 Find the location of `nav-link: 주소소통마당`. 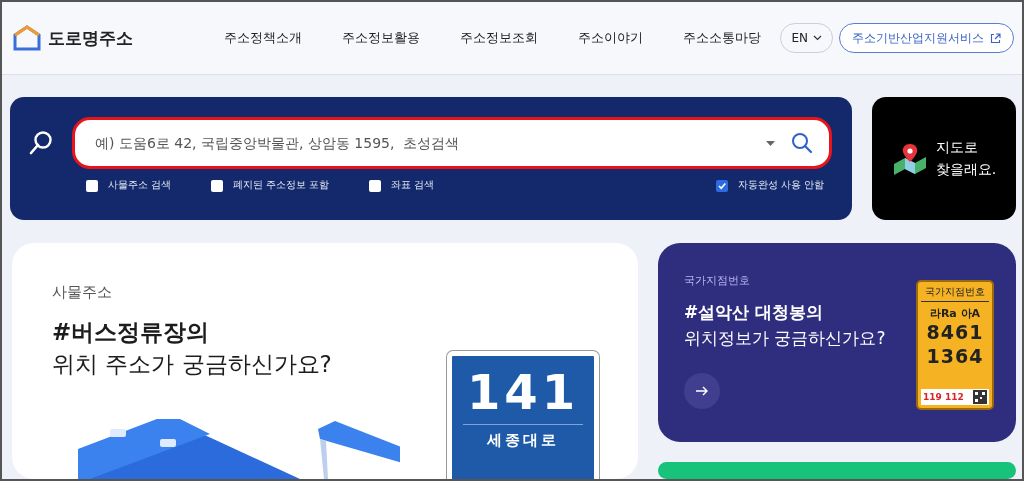

nav-link: 주소소통마당 is located at coordinates (722, 38).